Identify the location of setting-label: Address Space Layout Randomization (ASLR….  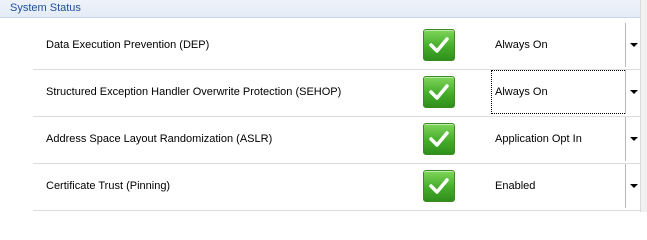
(159, 139).